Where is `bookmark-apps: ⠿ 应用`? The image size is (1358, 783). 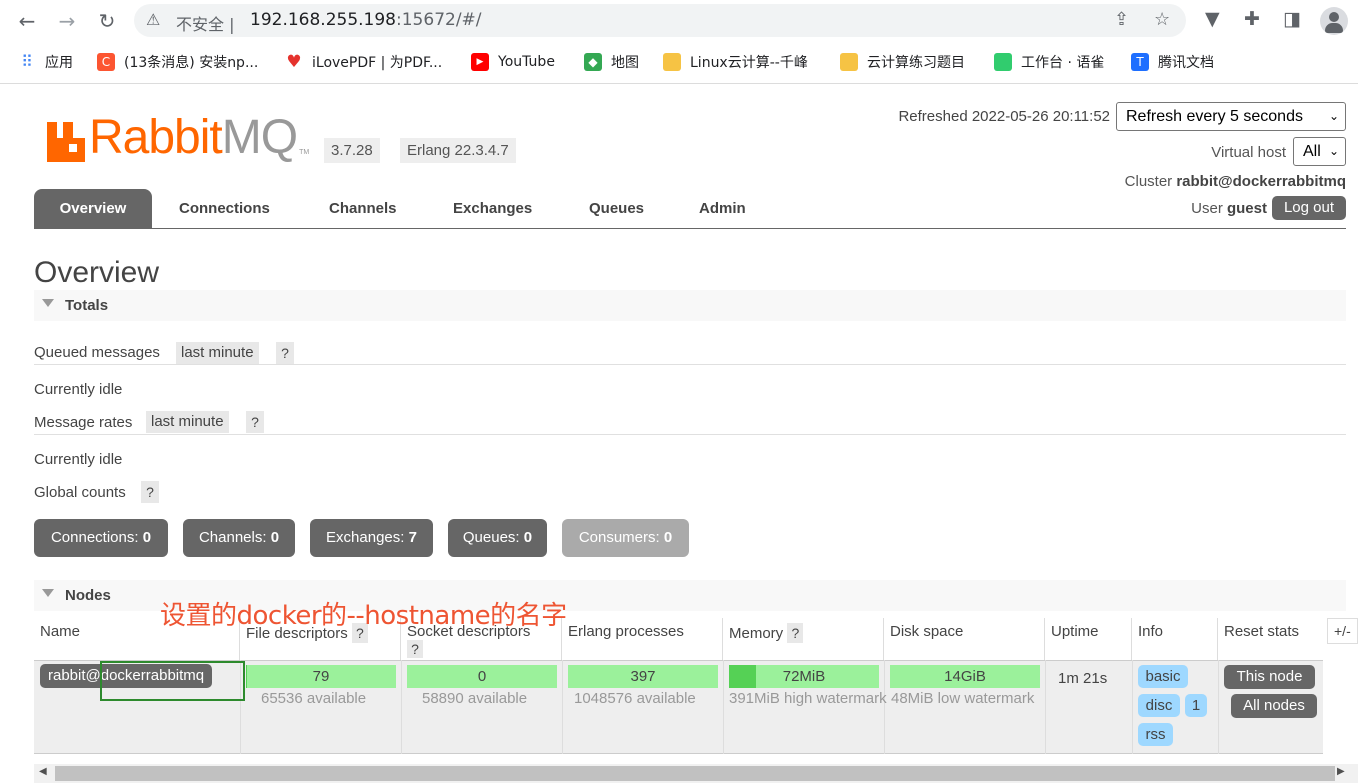
bookmark-apps: ⠿ 应用 is located at coordinates (45, 62).